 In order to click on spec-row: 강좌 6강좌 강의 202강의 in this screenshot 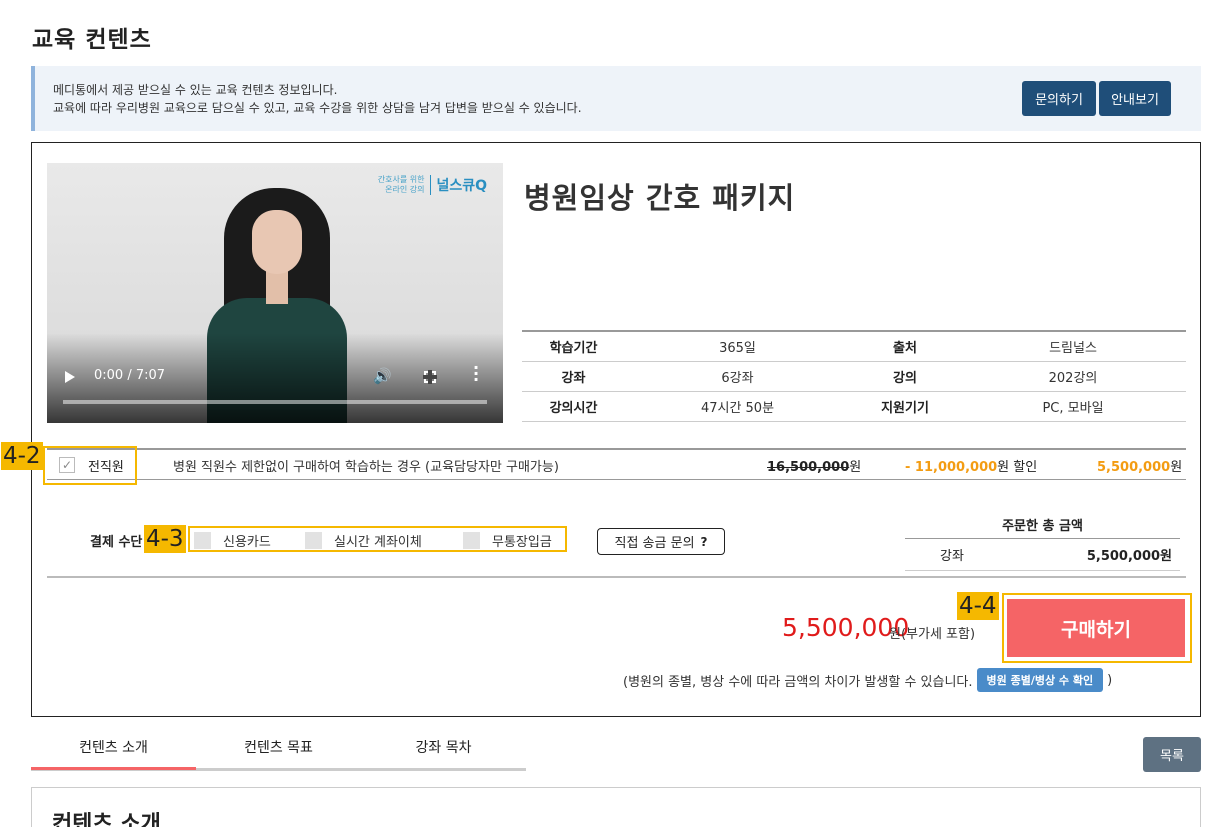, I will do `click(854, 376)`.